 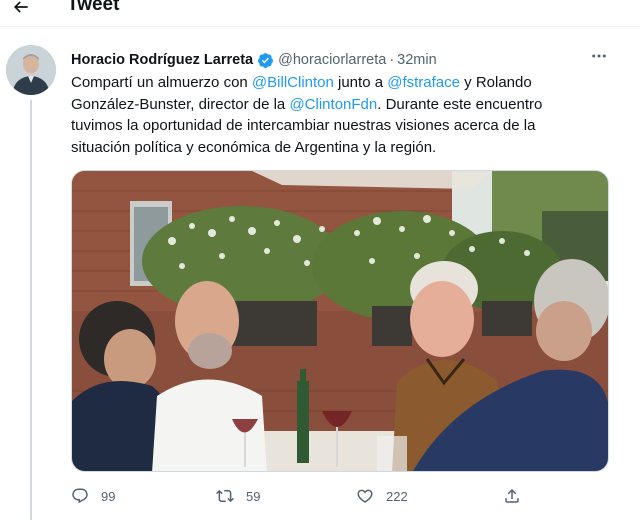 What do you see at coordinates (31, 310) in the screenshot?
I see `thread-line` at bounding box center [31, 310].